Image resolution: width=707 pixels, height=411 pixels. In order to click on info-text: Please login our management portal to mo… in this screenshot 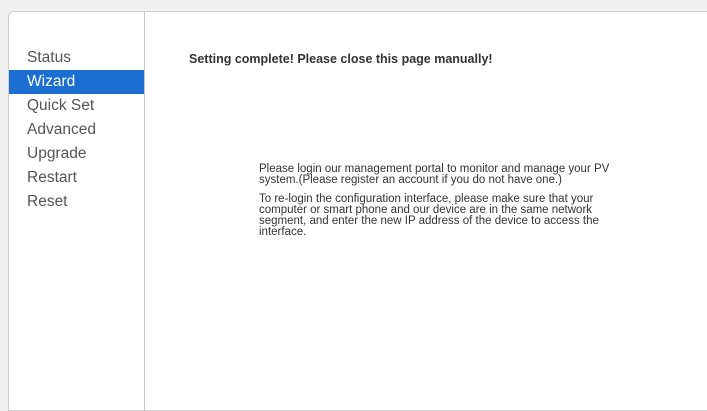, I will do `click(444, 204)`.